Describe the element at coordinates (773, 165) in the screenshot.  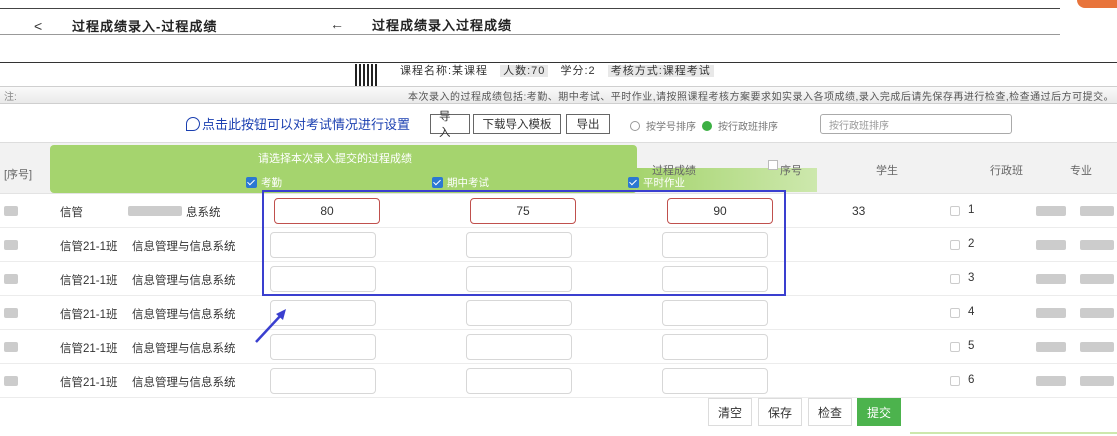
I see `select-all-checkbox` at that location.